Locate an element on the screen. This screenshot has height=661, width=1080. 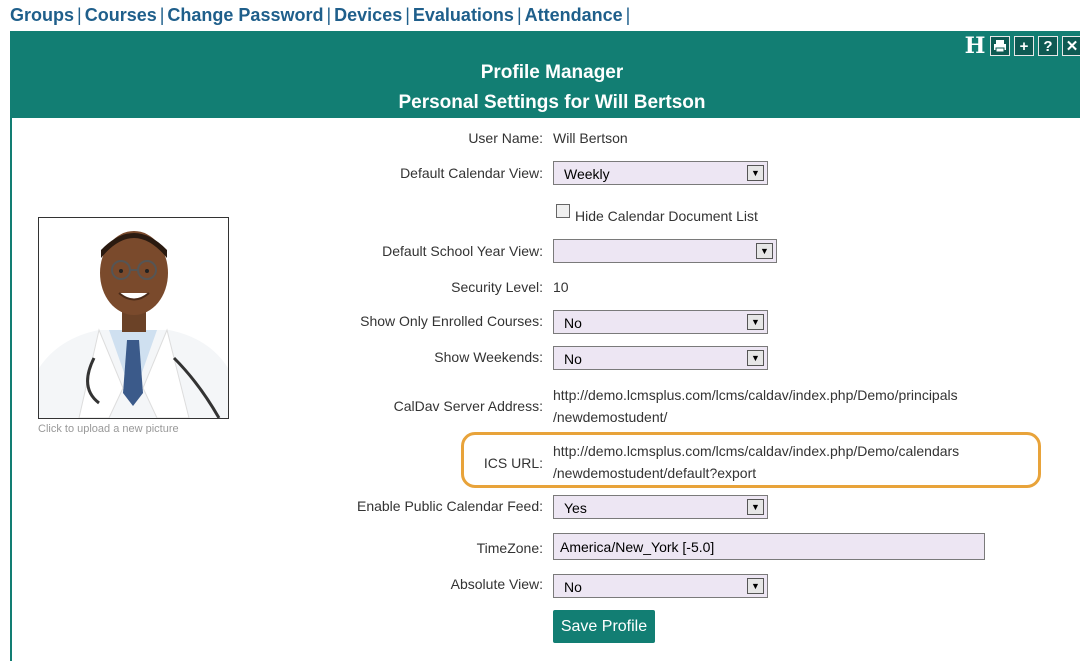
security-level-label: Security Level: is located at coordinates (497, 287).